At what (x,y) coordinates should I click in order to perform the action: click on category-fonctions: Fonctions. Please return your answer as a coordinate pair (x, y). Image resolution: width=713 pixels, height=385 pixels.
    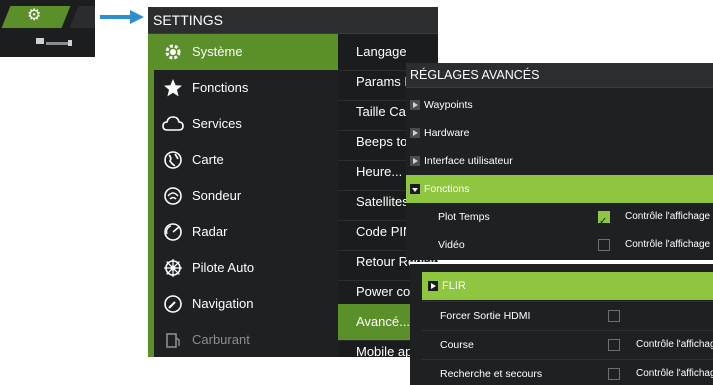
    Looking at the image, I should click on (246, 88).